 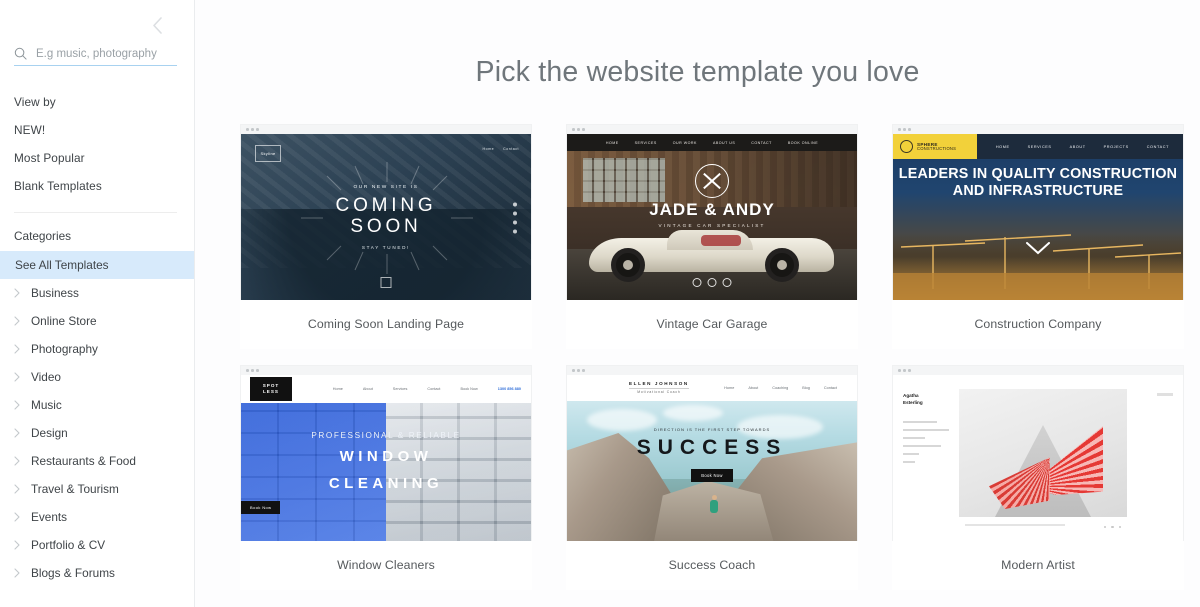 What do you see at coordinates (73, 573) in the screenshot?
I see `category-label: Blogs & Forums` at bounding box center [73, 573].